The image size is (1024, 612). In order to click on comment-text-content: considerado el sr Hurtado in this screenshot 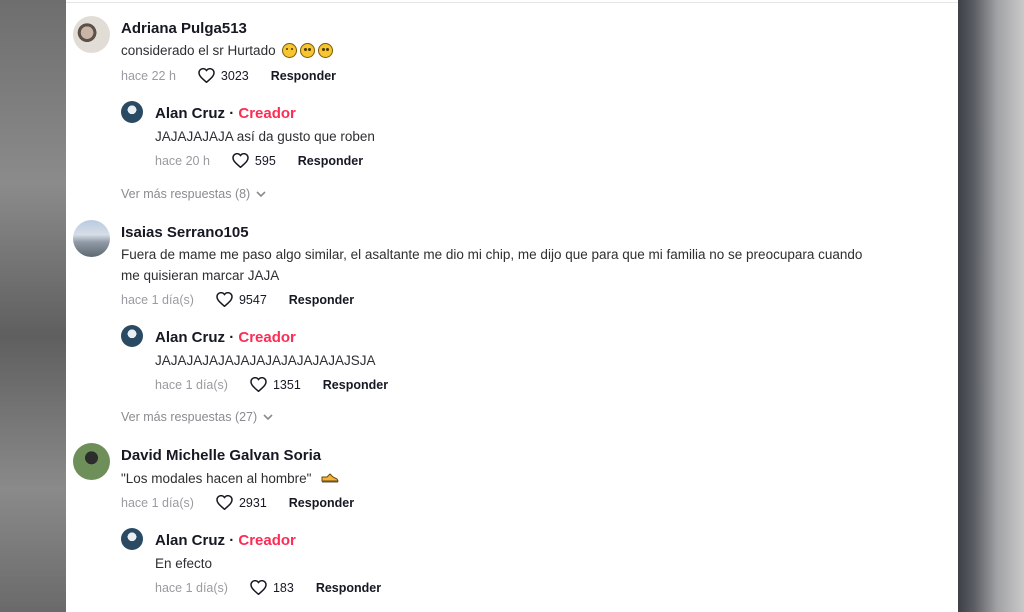, I will do `click(198, 50)`.